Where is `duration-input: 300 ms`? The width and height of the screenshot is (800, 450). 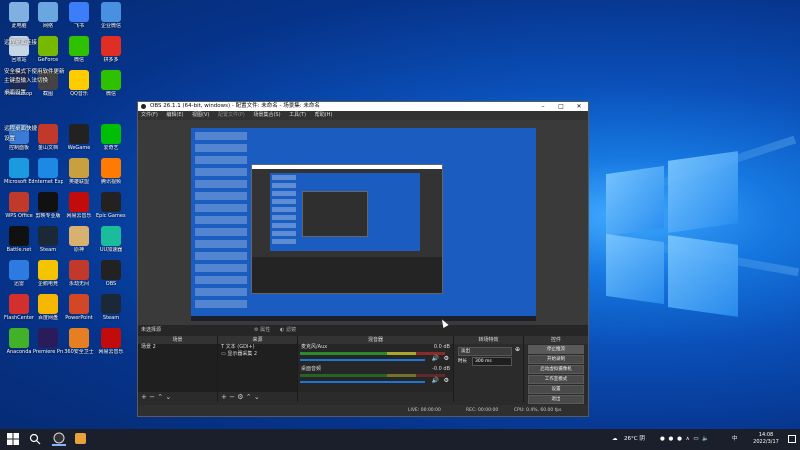
duration-input: 300 ms is located at coordinates (492, 361).